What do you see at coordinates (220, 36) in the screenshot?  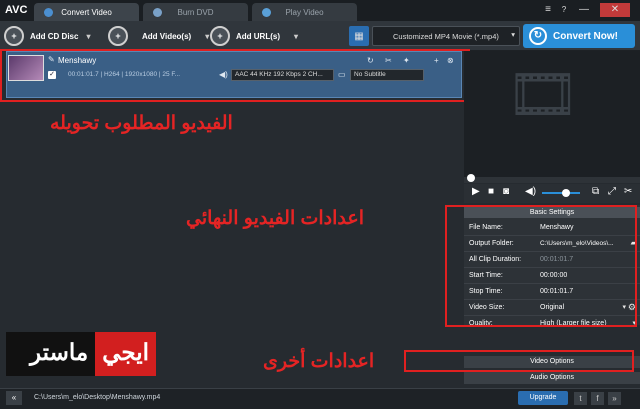 I see `link-icon: +` at bounding box center [220, 36].